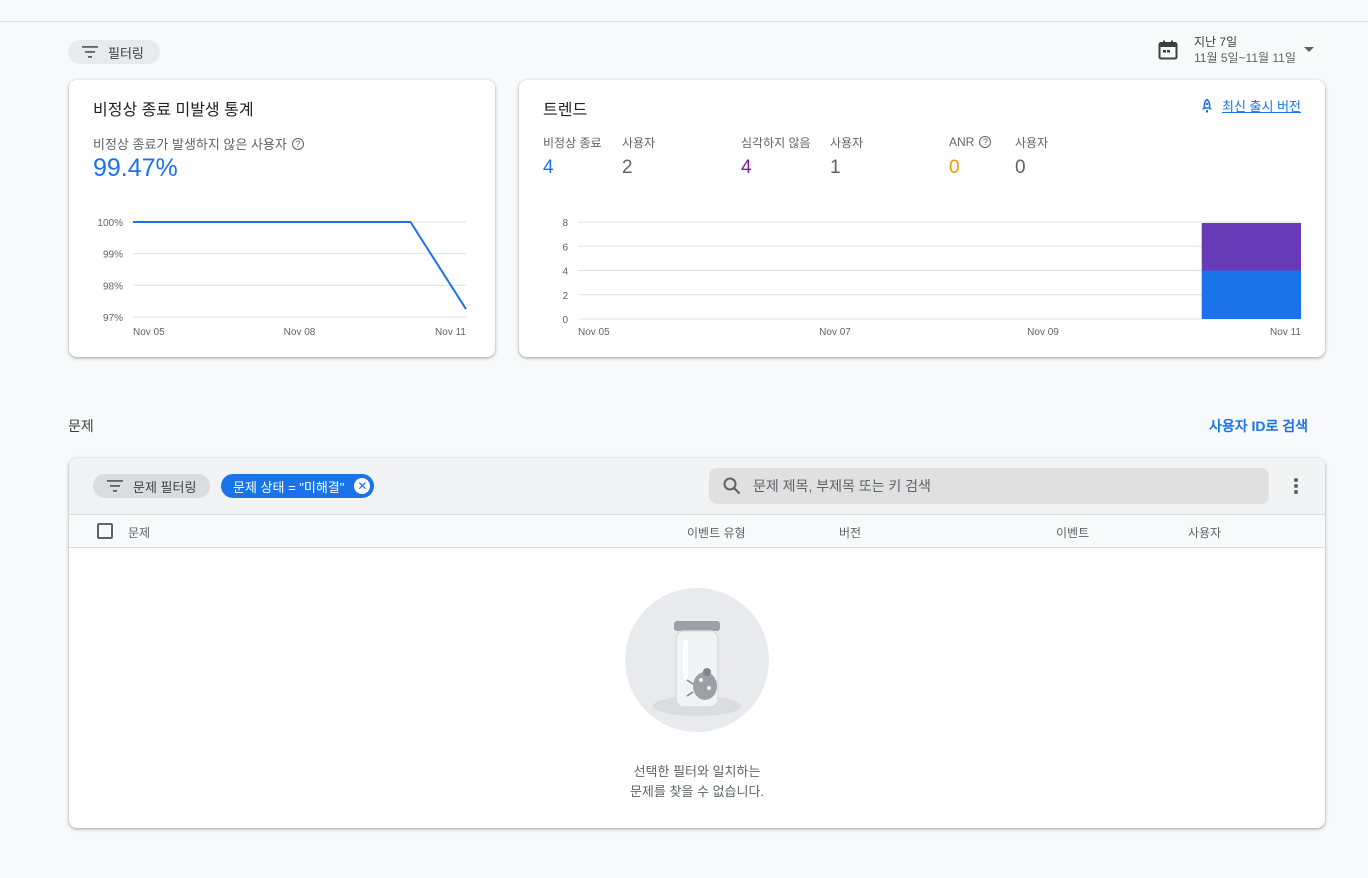 This screenshot has height=878, width=1368. Describe the element at coordinates (627, 167) in the screenshot. I see `metric-value: 2` at that location.